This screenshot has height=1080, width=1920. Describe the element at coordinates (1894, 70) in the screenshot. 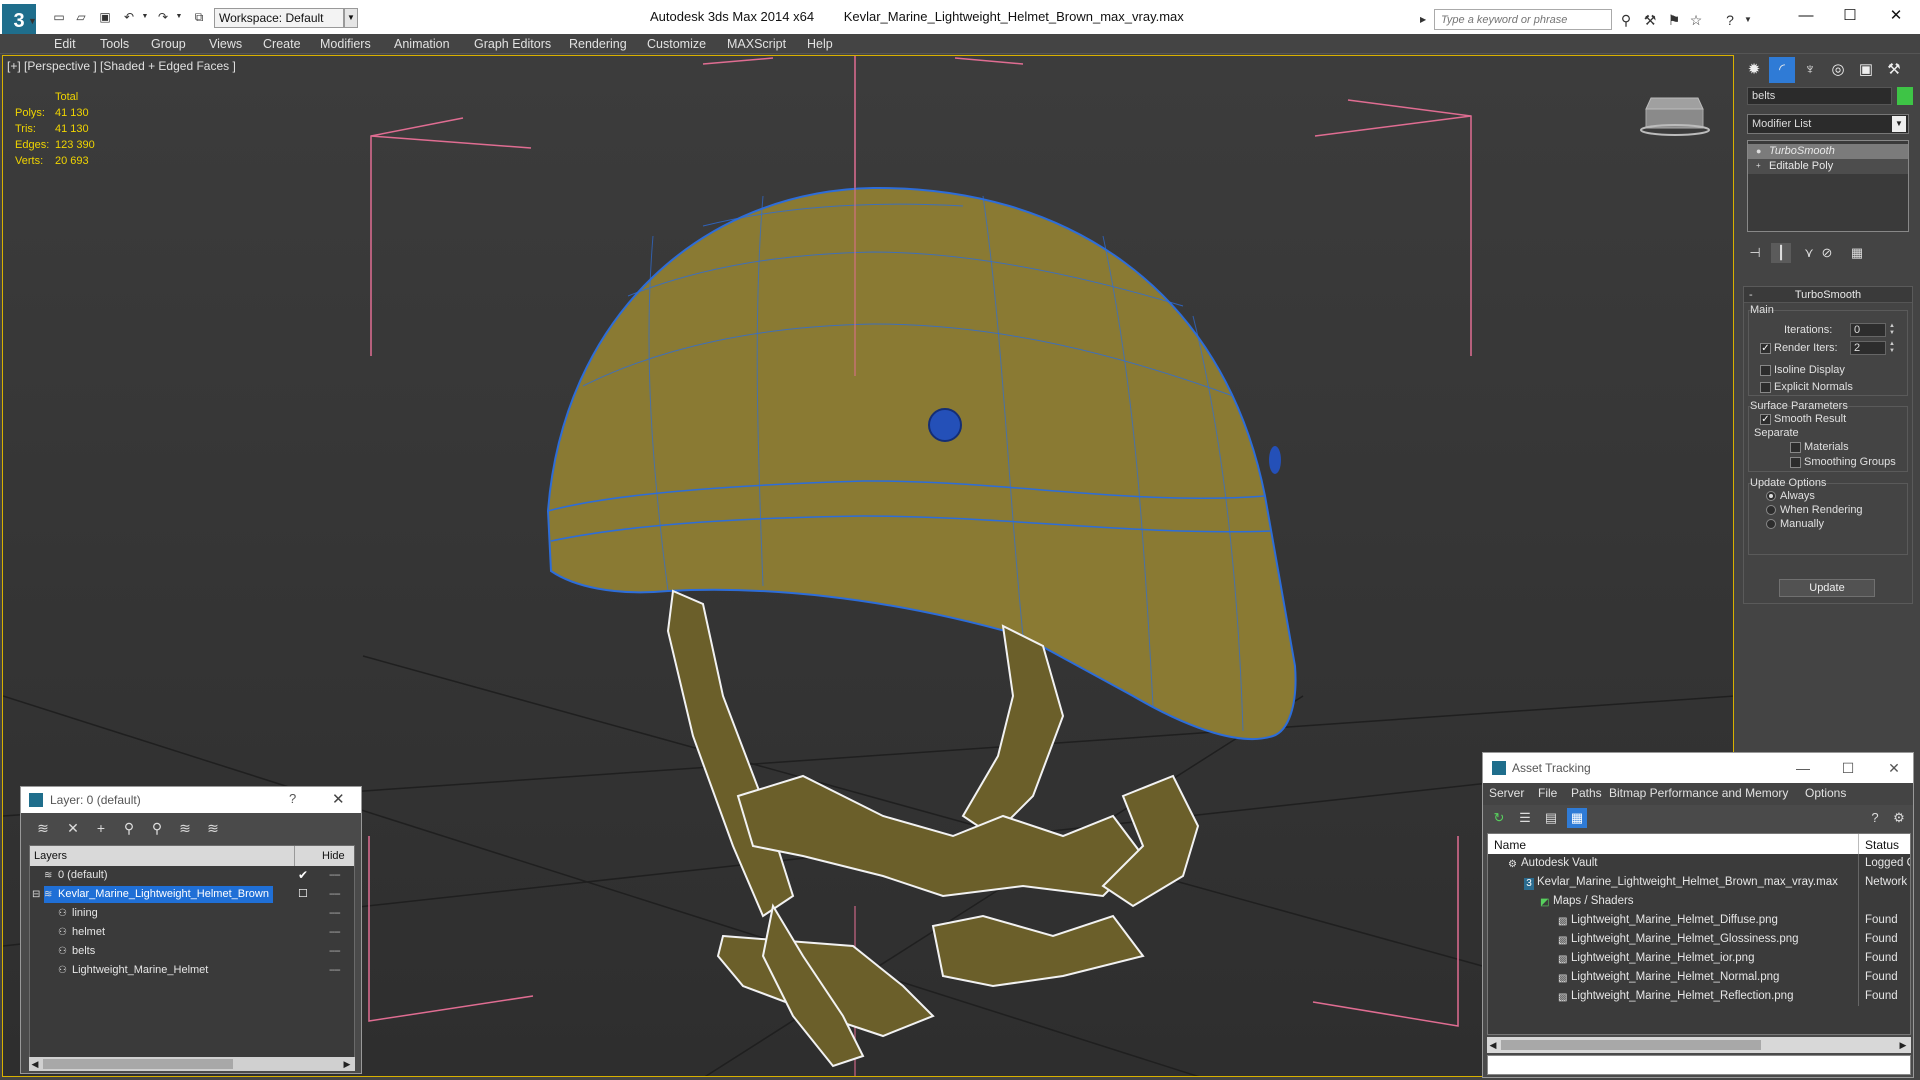

I see `utilities-tab-icon: ⚒` at that location.